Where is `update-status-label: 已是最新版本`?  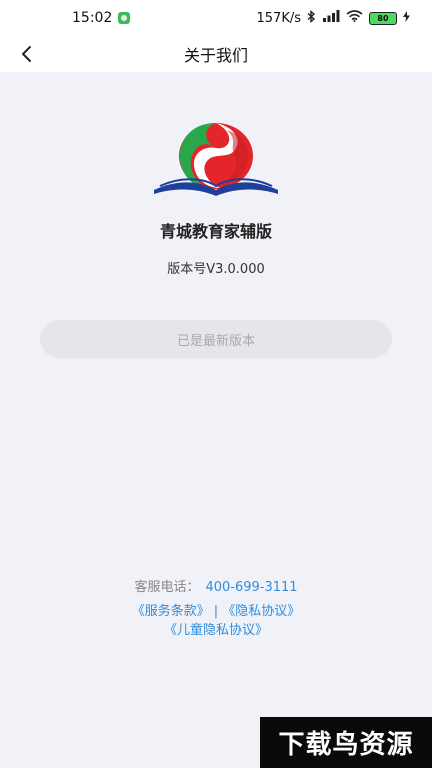 update-status-label: 已是最新版本 is located at coordinates (215, 341).